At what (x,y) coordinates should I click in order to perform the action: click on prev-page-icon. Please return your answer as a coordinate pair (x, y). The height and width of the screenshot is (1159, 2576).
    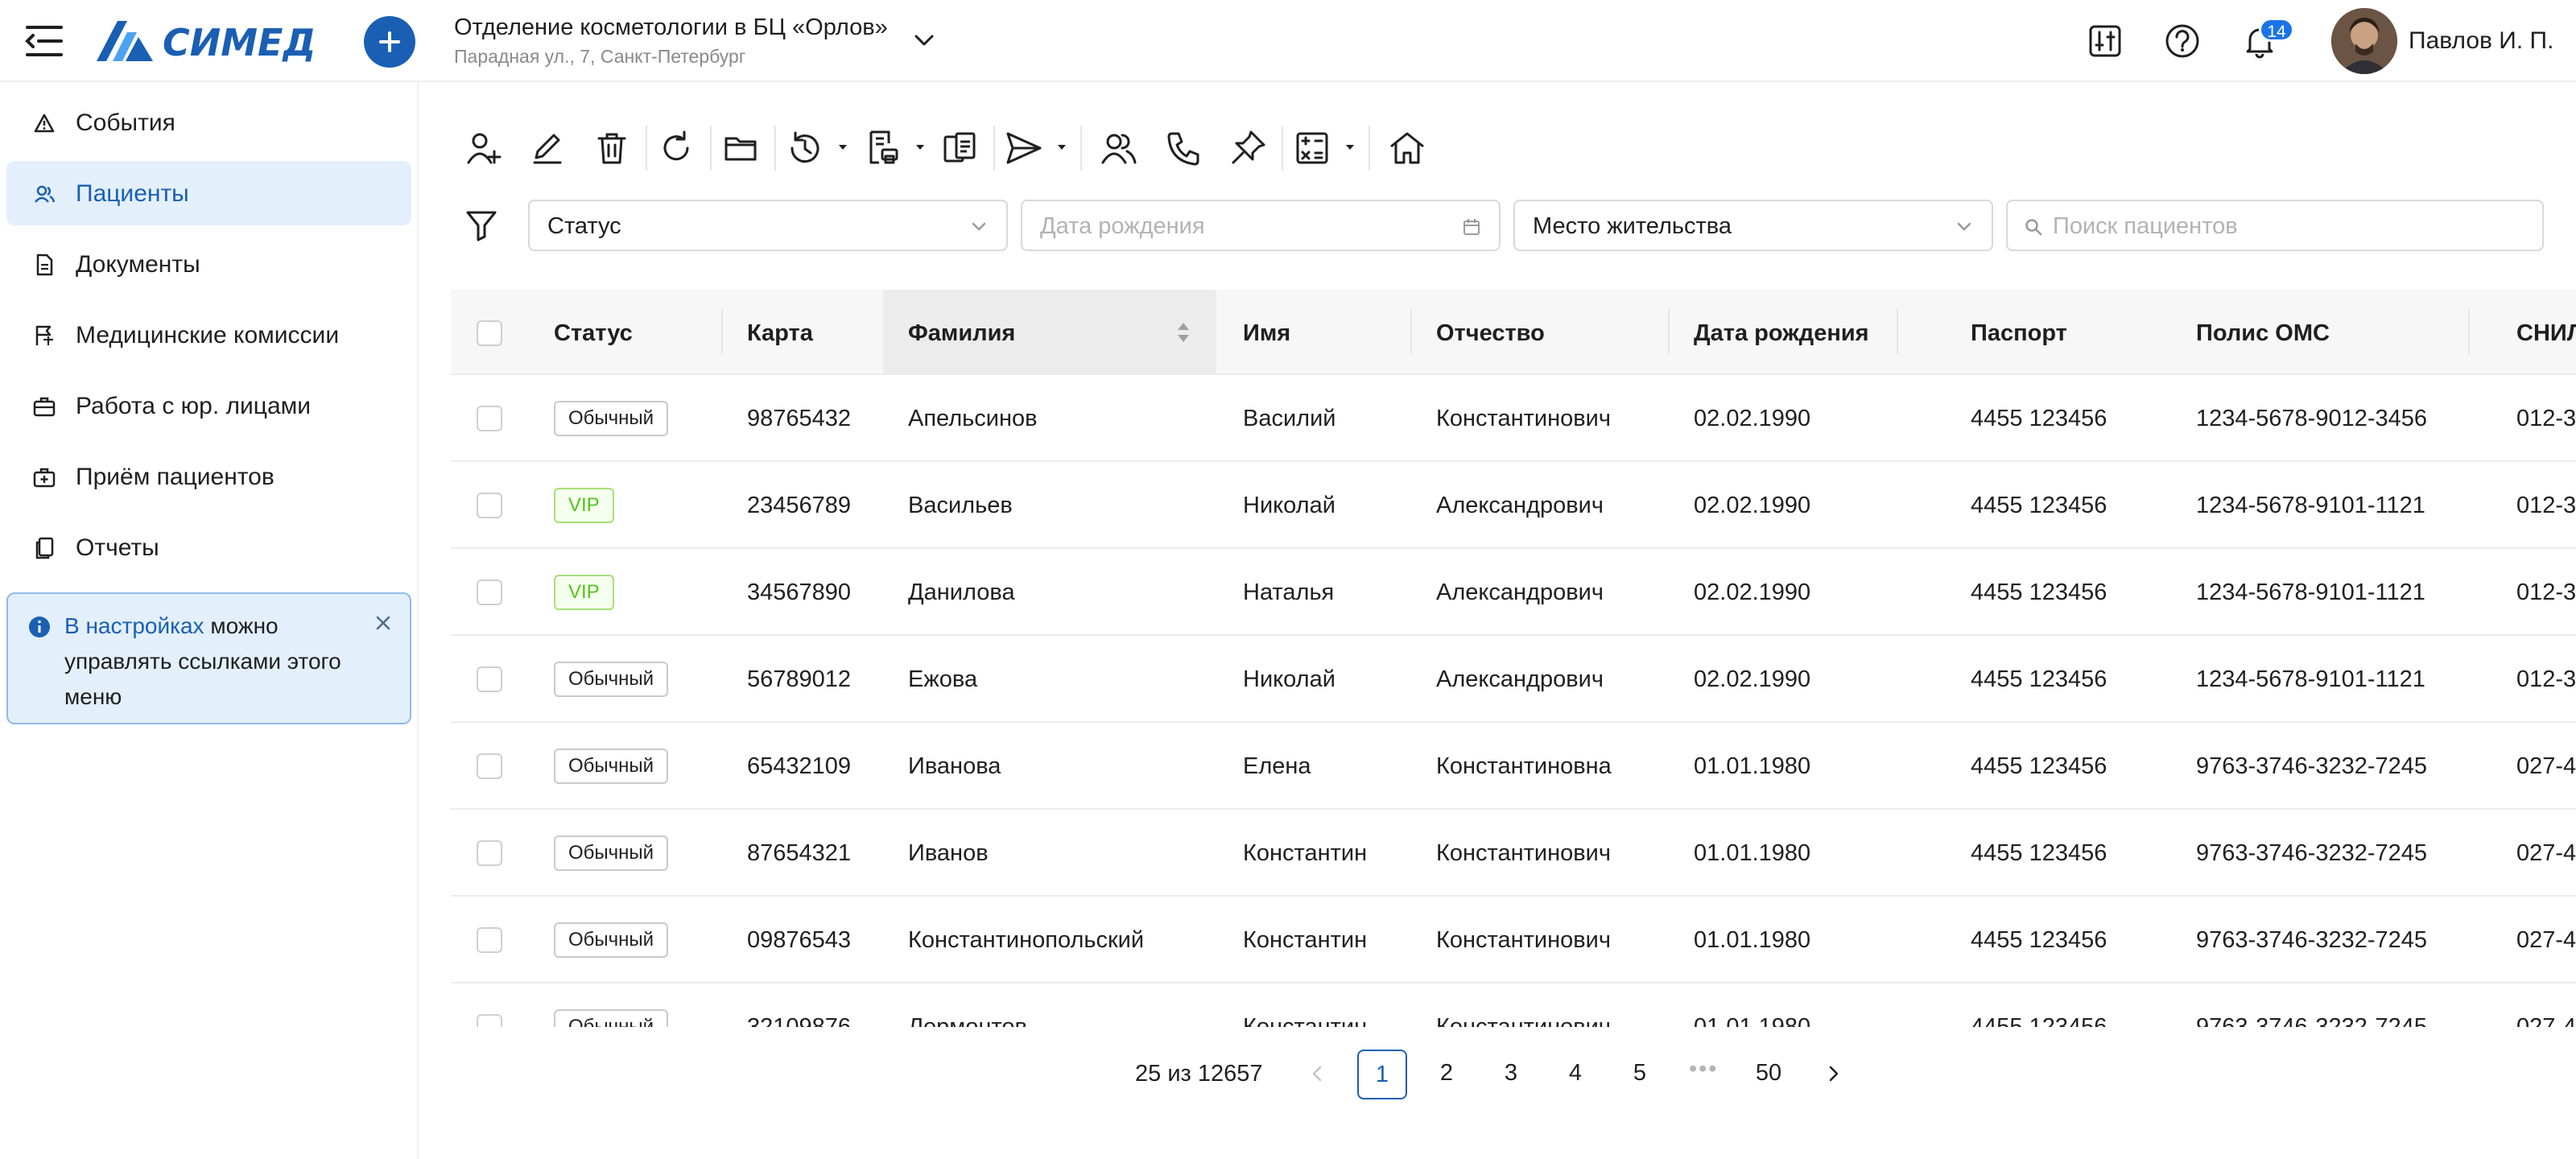
    Looking at the image, I should click on (1317, 1073).